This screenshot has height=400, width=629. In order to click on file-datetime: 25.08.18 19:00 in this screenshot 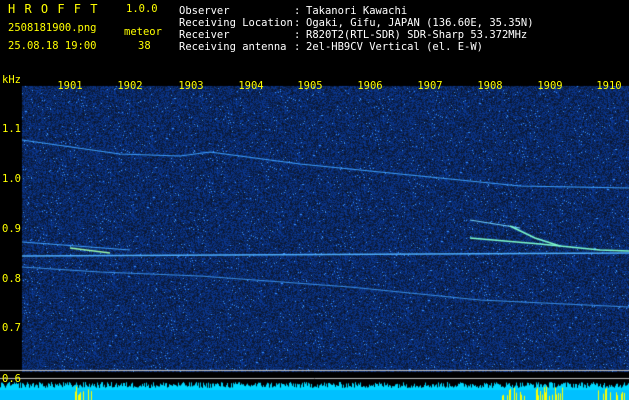, I will do `click(52, 46)`.